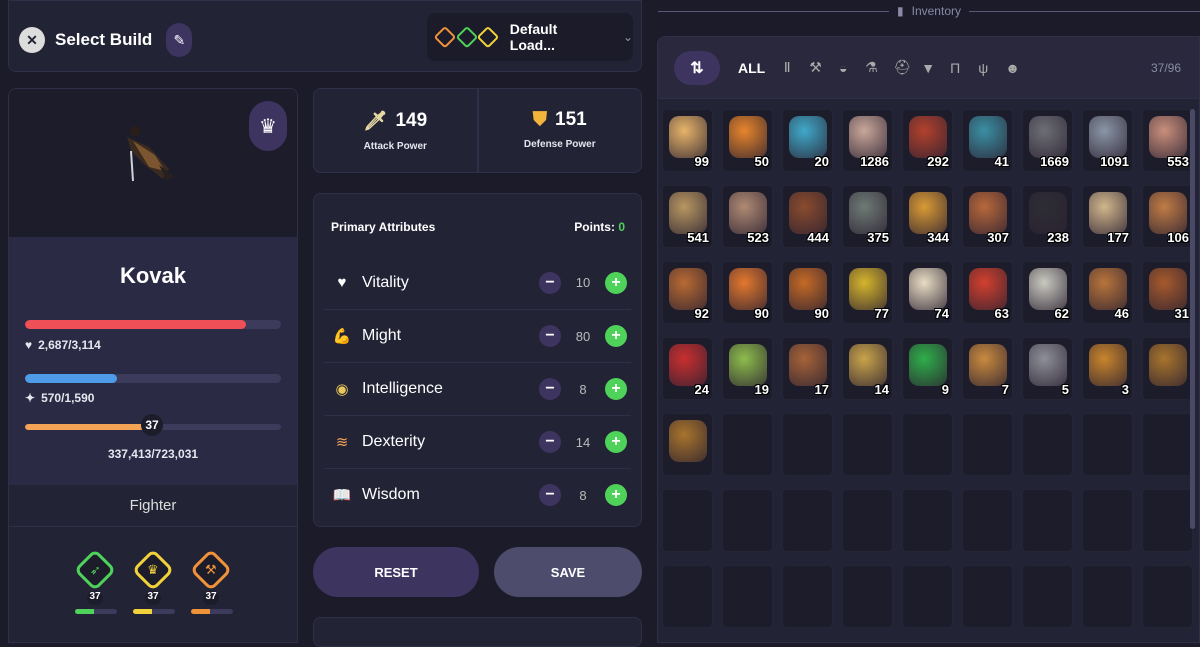  Describe the element at coordinates (211, 581) in the screenshot. I see `class-icon: ⚒ 37` at that location.